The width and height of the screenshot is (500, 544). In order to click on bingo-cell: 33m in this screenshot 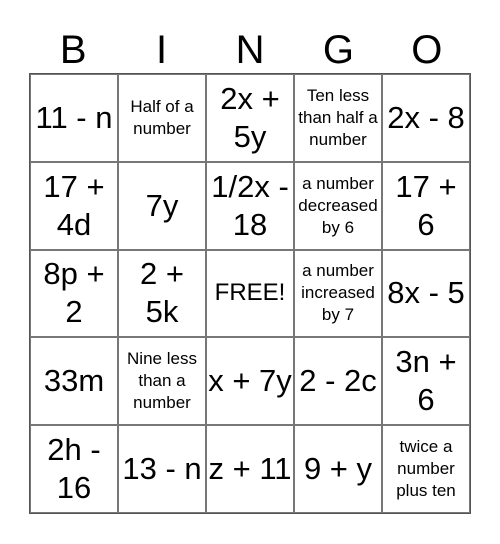, I will do `click(74, 381)`.